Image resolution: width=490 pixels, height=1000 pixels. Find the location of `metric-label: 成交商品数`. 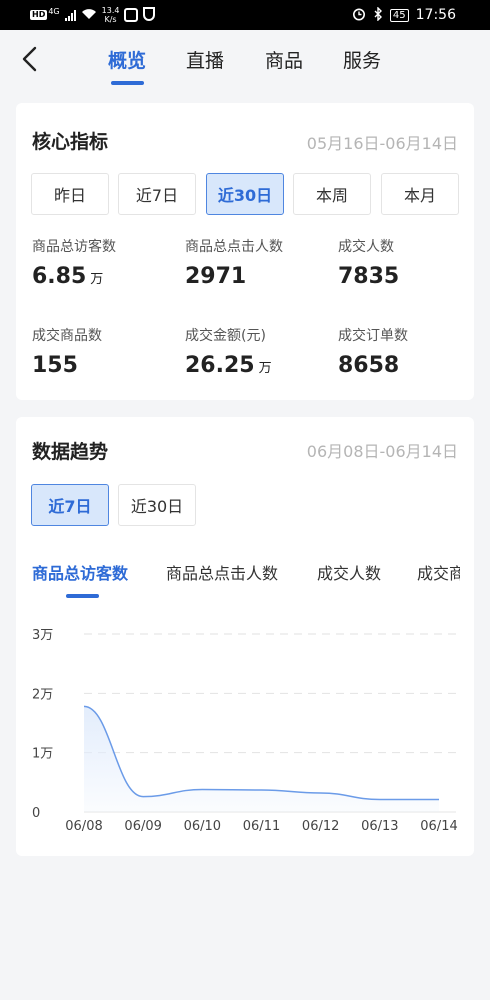

metric-label: 成交商品数 is located at coordinates (67, 336).